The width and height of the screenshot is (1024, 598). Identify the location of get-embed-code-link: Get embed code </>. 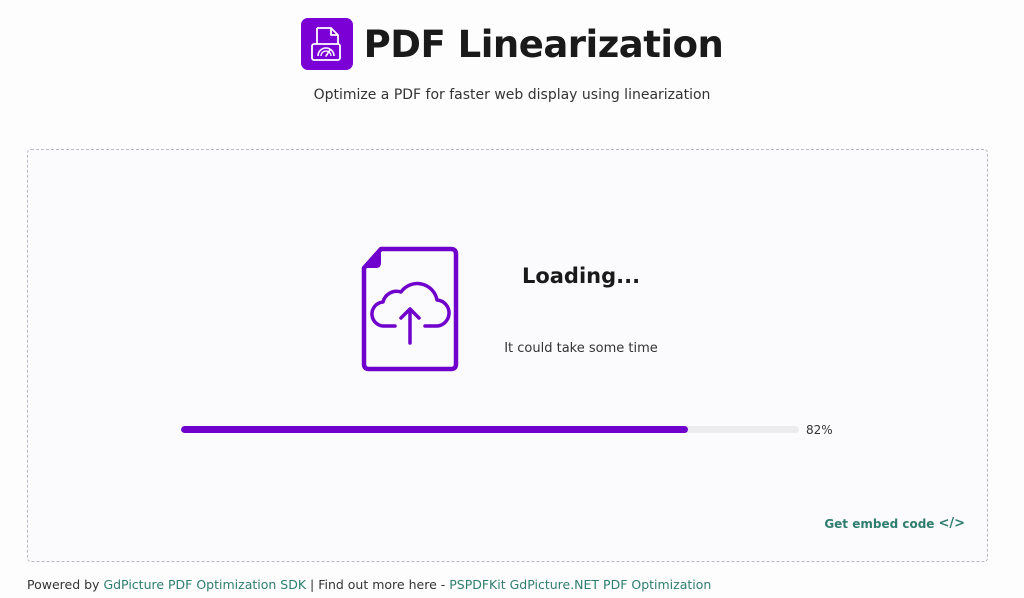
(894, 523).